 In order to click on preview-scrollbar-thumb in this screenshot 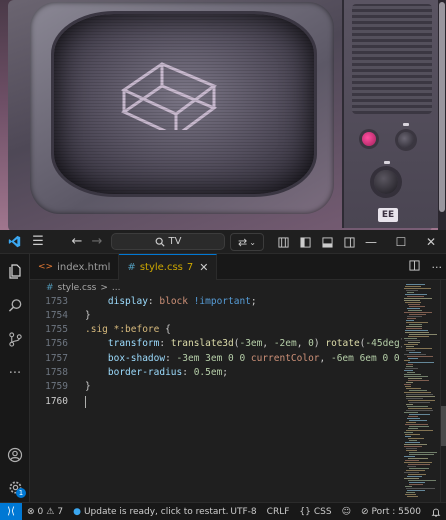, I will do `click(442, 107)`.